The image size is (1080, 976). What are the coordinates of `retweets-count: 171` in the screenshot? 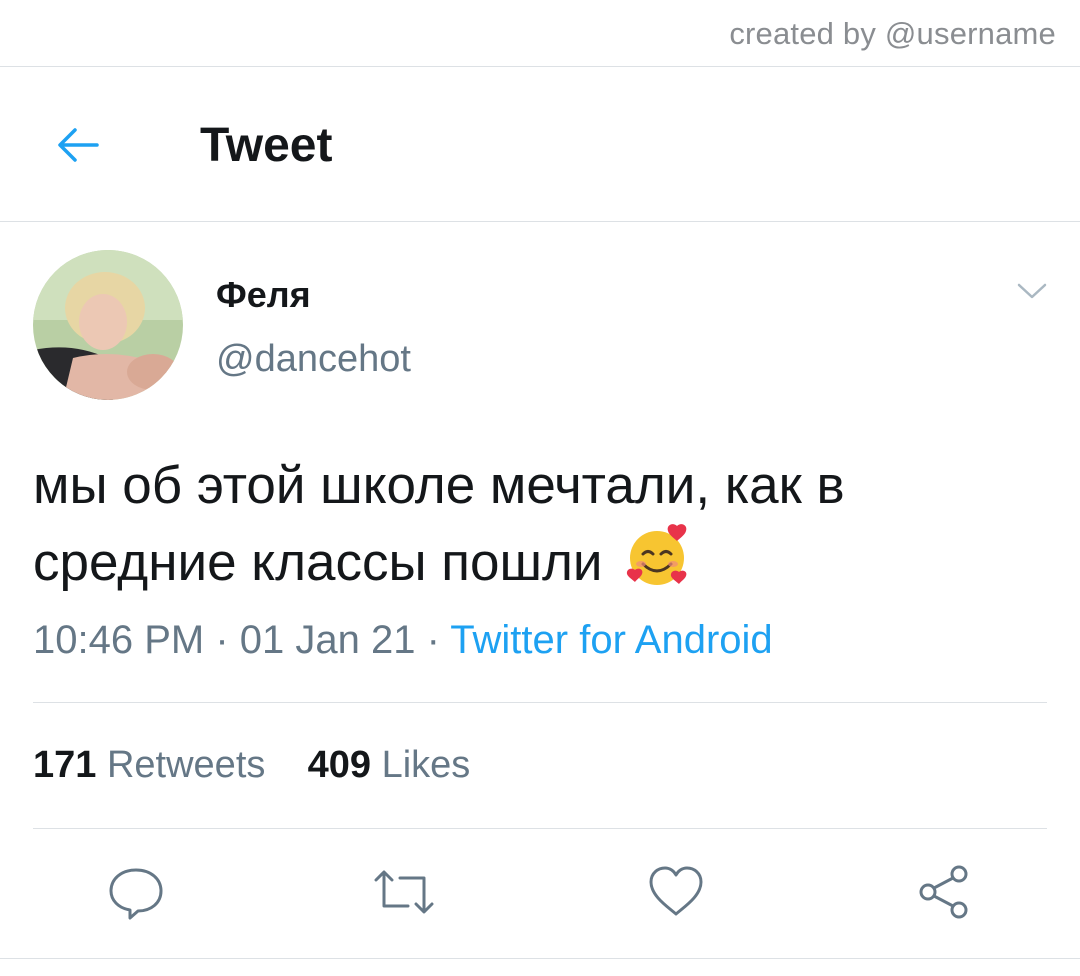 It's located at (65, 765).